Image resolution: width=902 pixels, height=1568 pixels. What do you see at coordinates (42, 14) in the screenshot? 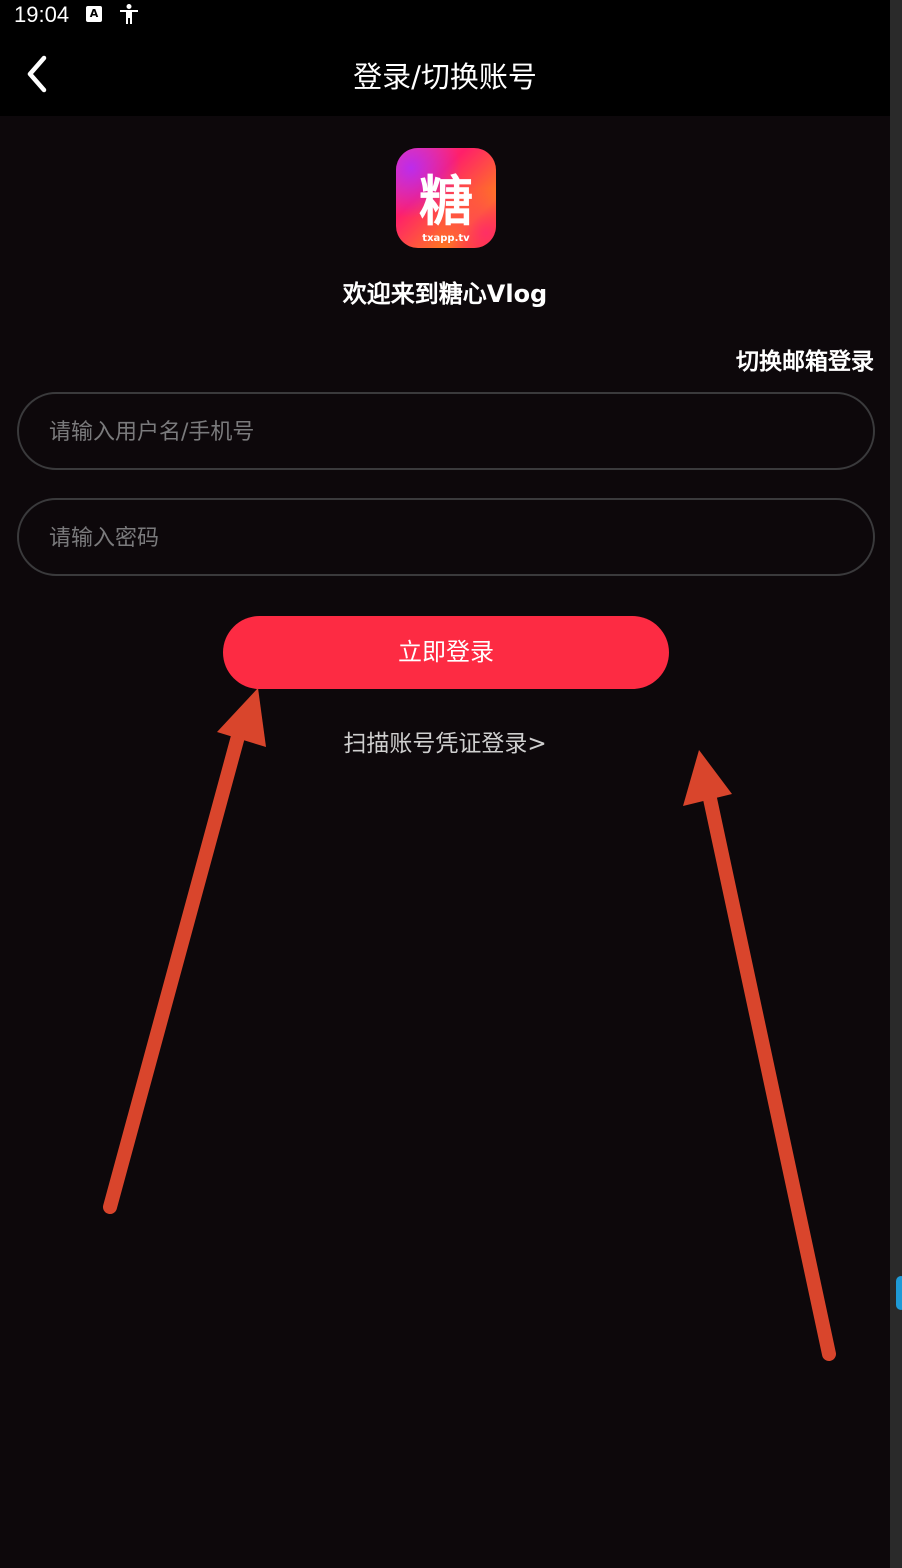
I see `status-time: 19:04` at bounding box center [42, 14].